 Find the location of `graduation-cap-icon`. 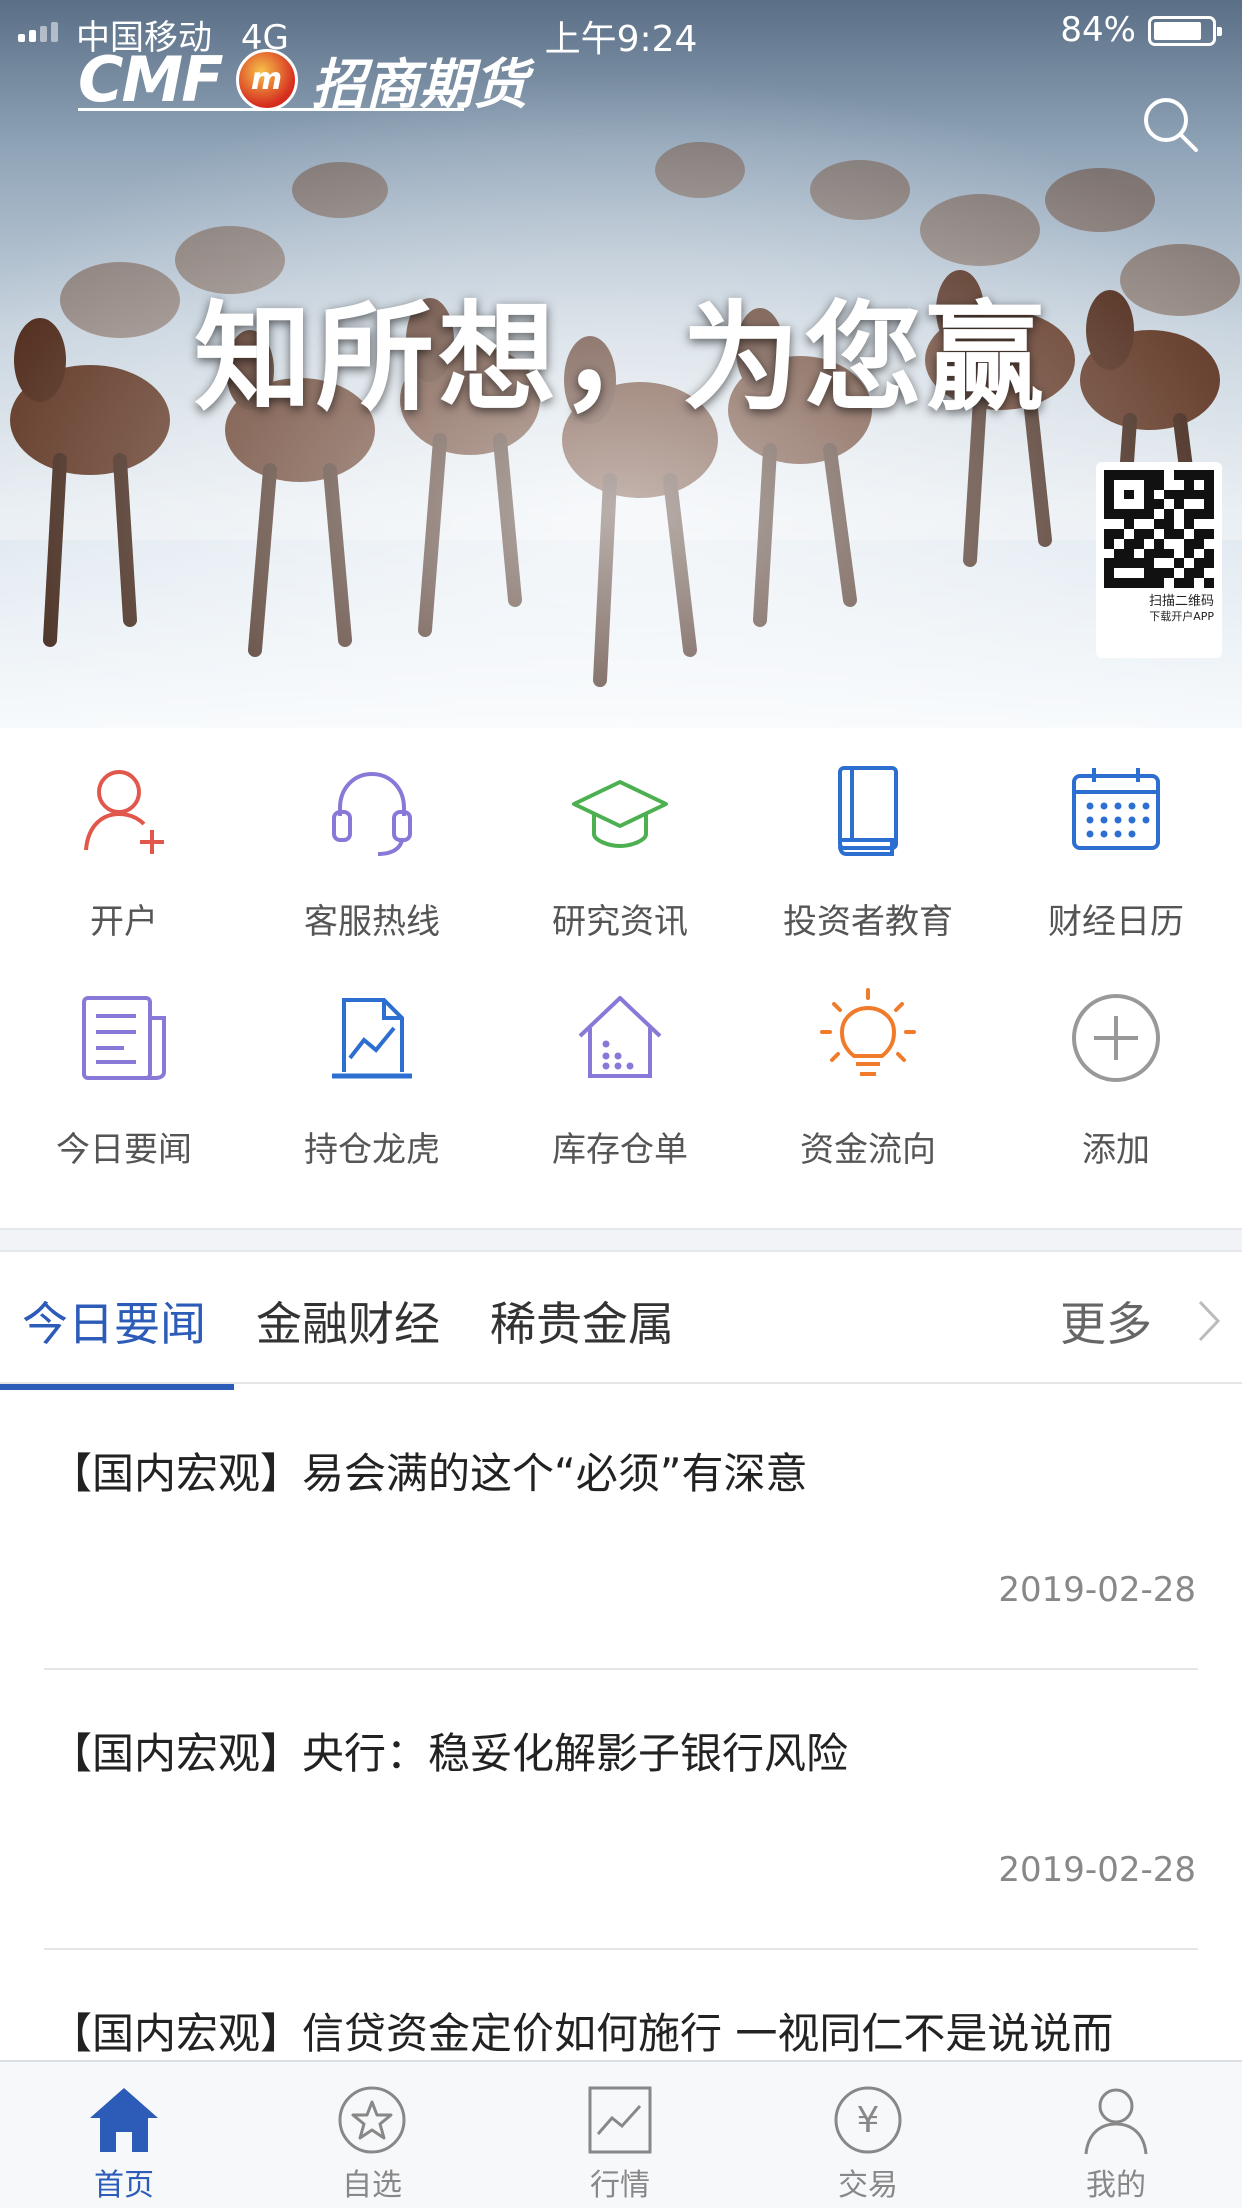

graduation-cap-icon is located at coordinates (620, 814).